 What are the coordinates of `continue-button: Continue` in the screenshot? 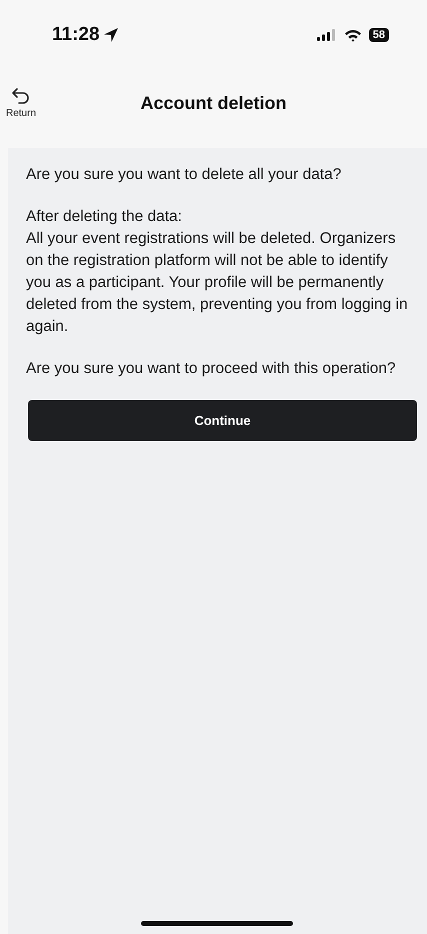 It's located at (222, 420).